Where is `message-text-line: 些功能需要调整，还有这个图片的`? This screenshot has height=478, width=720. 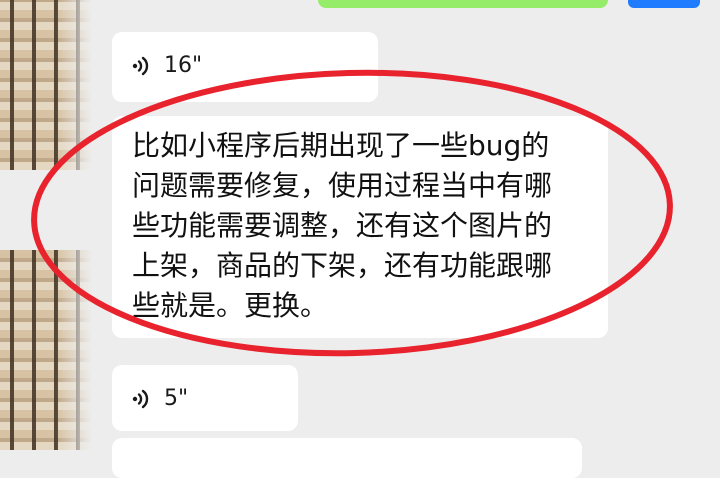 message-text-line: 些功能需要调整，还有这个图片的 is located at coordinates (342, 225).